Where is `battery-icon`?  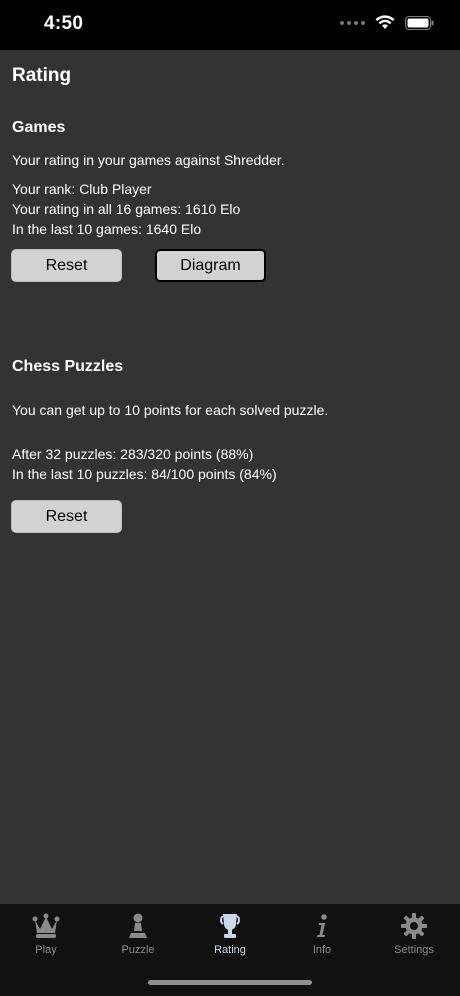
battery-icon is located at coordinates (419, 22).